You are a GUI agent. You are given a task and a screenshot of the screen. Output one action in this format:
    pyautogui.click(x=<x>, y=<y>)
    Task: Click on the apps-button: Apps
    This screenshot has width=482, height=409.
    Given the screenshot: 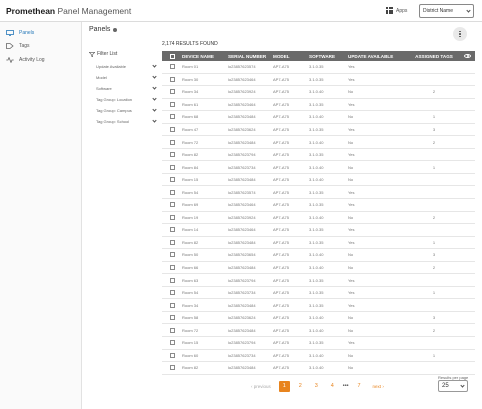 What is the action you would take?
    pyautogui.click(x=396, y=10)
    